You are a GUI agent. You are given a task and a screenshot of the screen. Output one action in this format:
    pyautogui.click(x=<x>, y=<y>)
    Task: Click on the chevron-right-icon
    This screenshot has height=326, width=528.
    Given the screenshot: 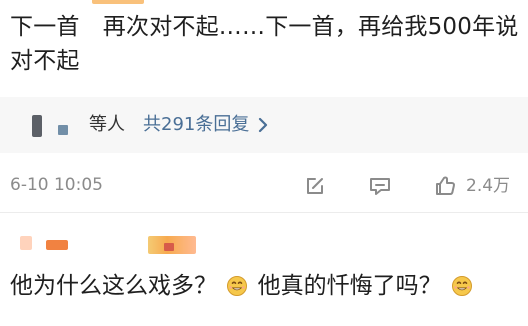 What is the action you would take?
    pyautogui.click(x=263, y=125)
    